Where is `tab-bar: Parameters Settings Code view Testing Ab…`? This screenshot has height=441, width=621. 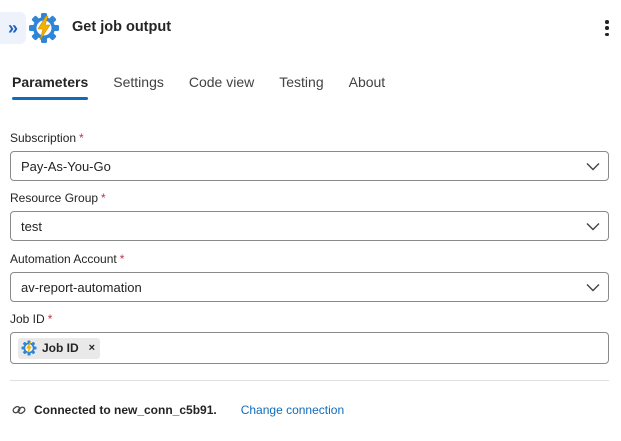 tab-bar: Parameters Settings Code view Testing Ab… is located at coordinates (211, 87).